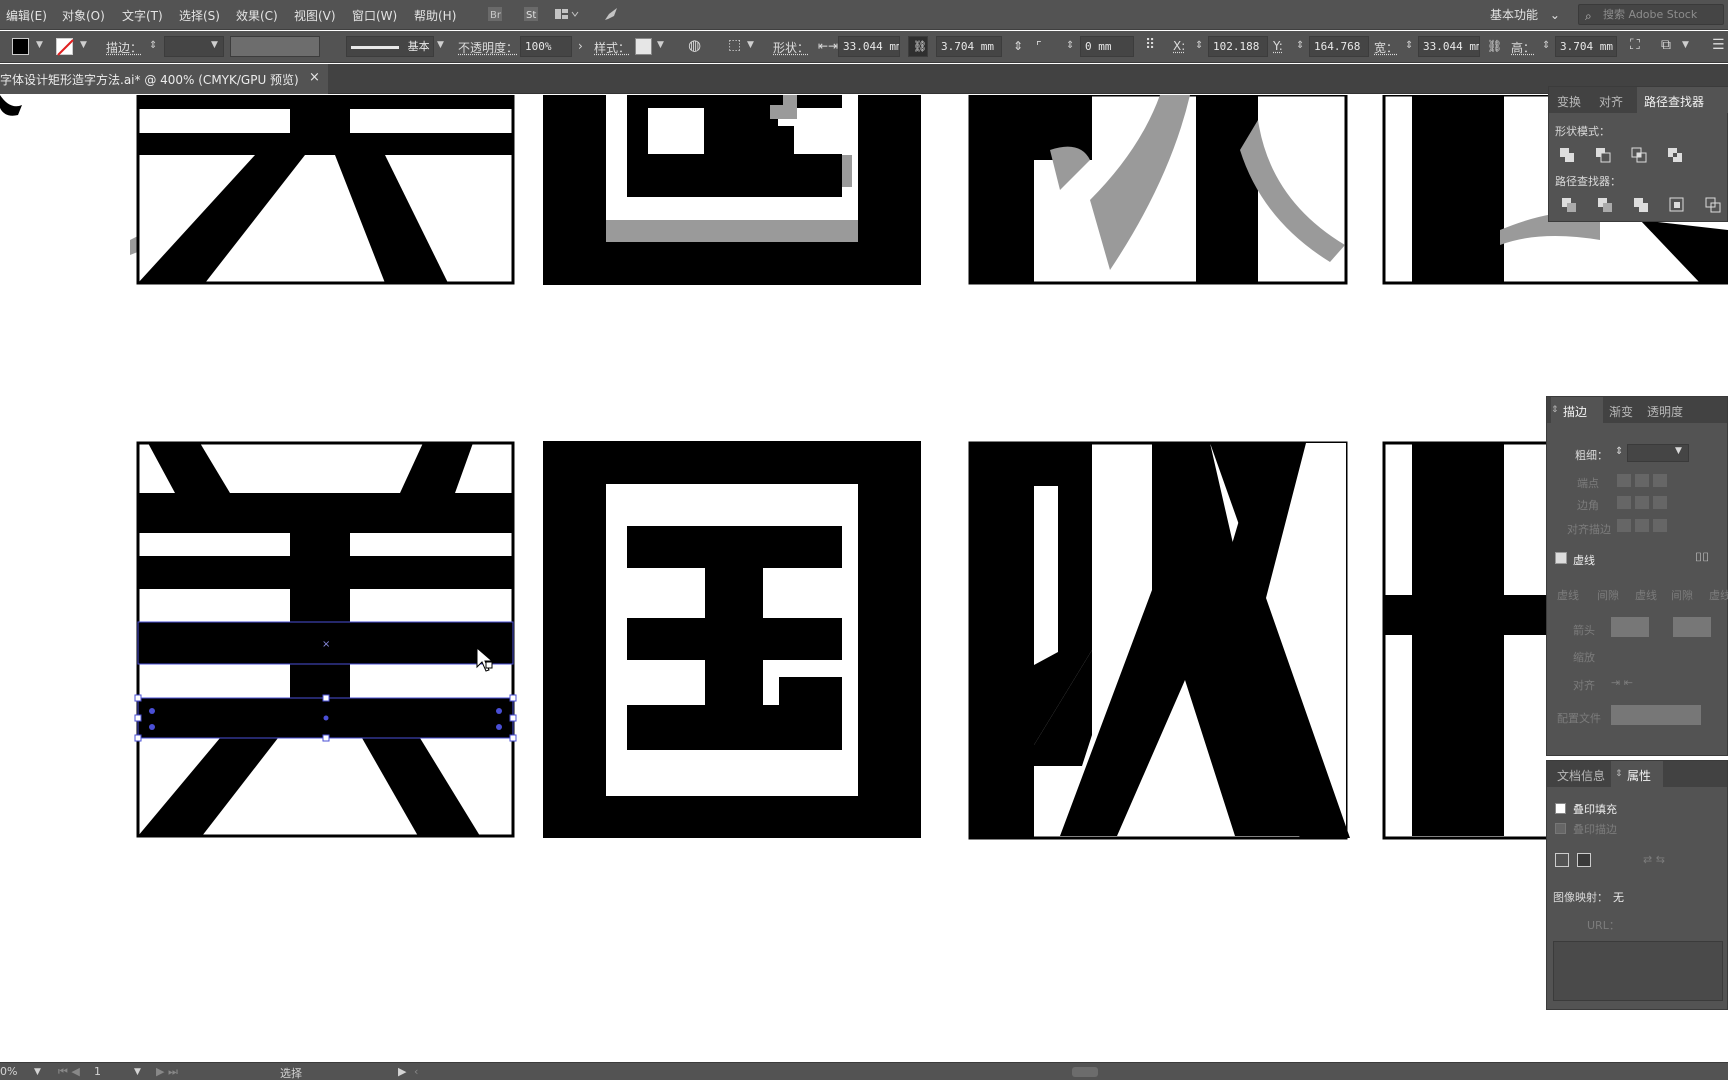  Describe the element at coordinates (1107, 46) in the screenshot. I see `corner-radius-field: 0 mm` at that location.